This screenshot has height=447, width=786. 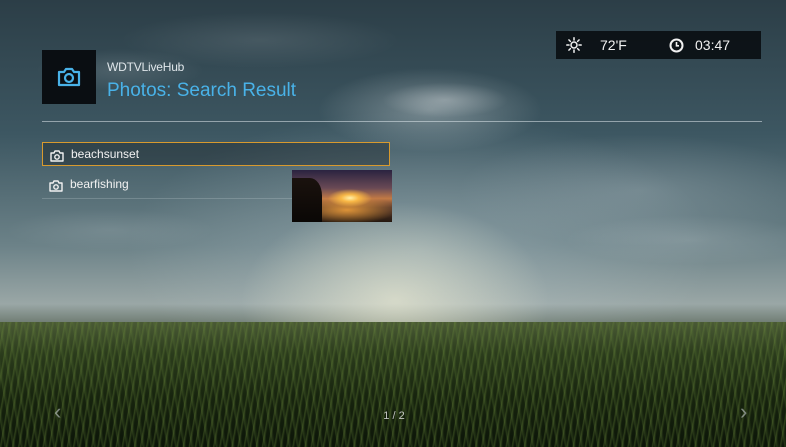 I want to click on next-page-arrow-icon: ›, so click(x=743, y=412).